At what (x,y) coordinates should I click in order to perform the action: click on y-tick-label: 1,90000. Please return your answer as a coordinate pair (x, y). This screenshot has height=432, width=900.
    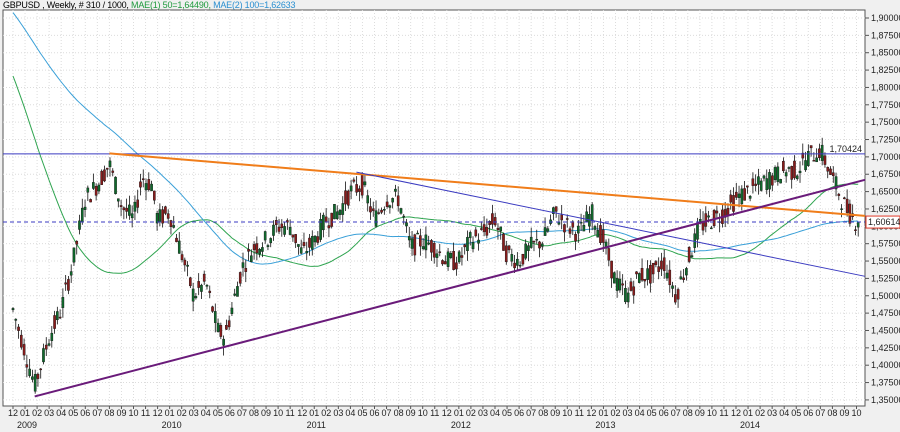
    Looking at the image, I should click on (885, 18).